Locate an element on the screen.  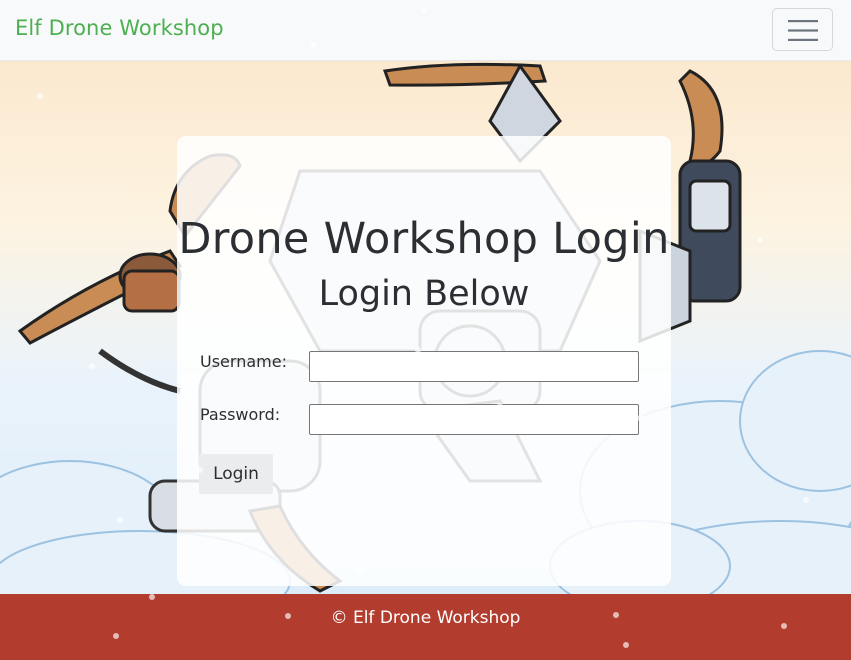
password-label: Password: is located at coordinates (240, 414).